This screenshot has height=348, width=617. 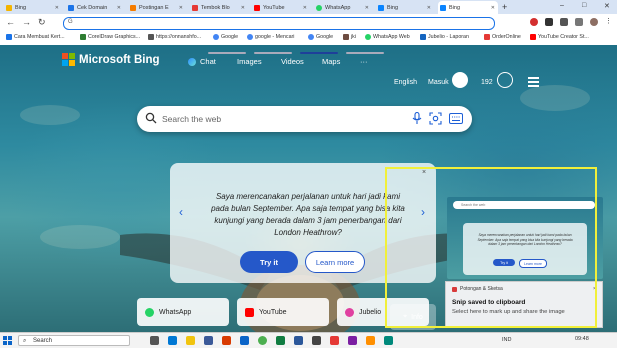 I want to click on maximize-button: □, so click(x=584, y=5).